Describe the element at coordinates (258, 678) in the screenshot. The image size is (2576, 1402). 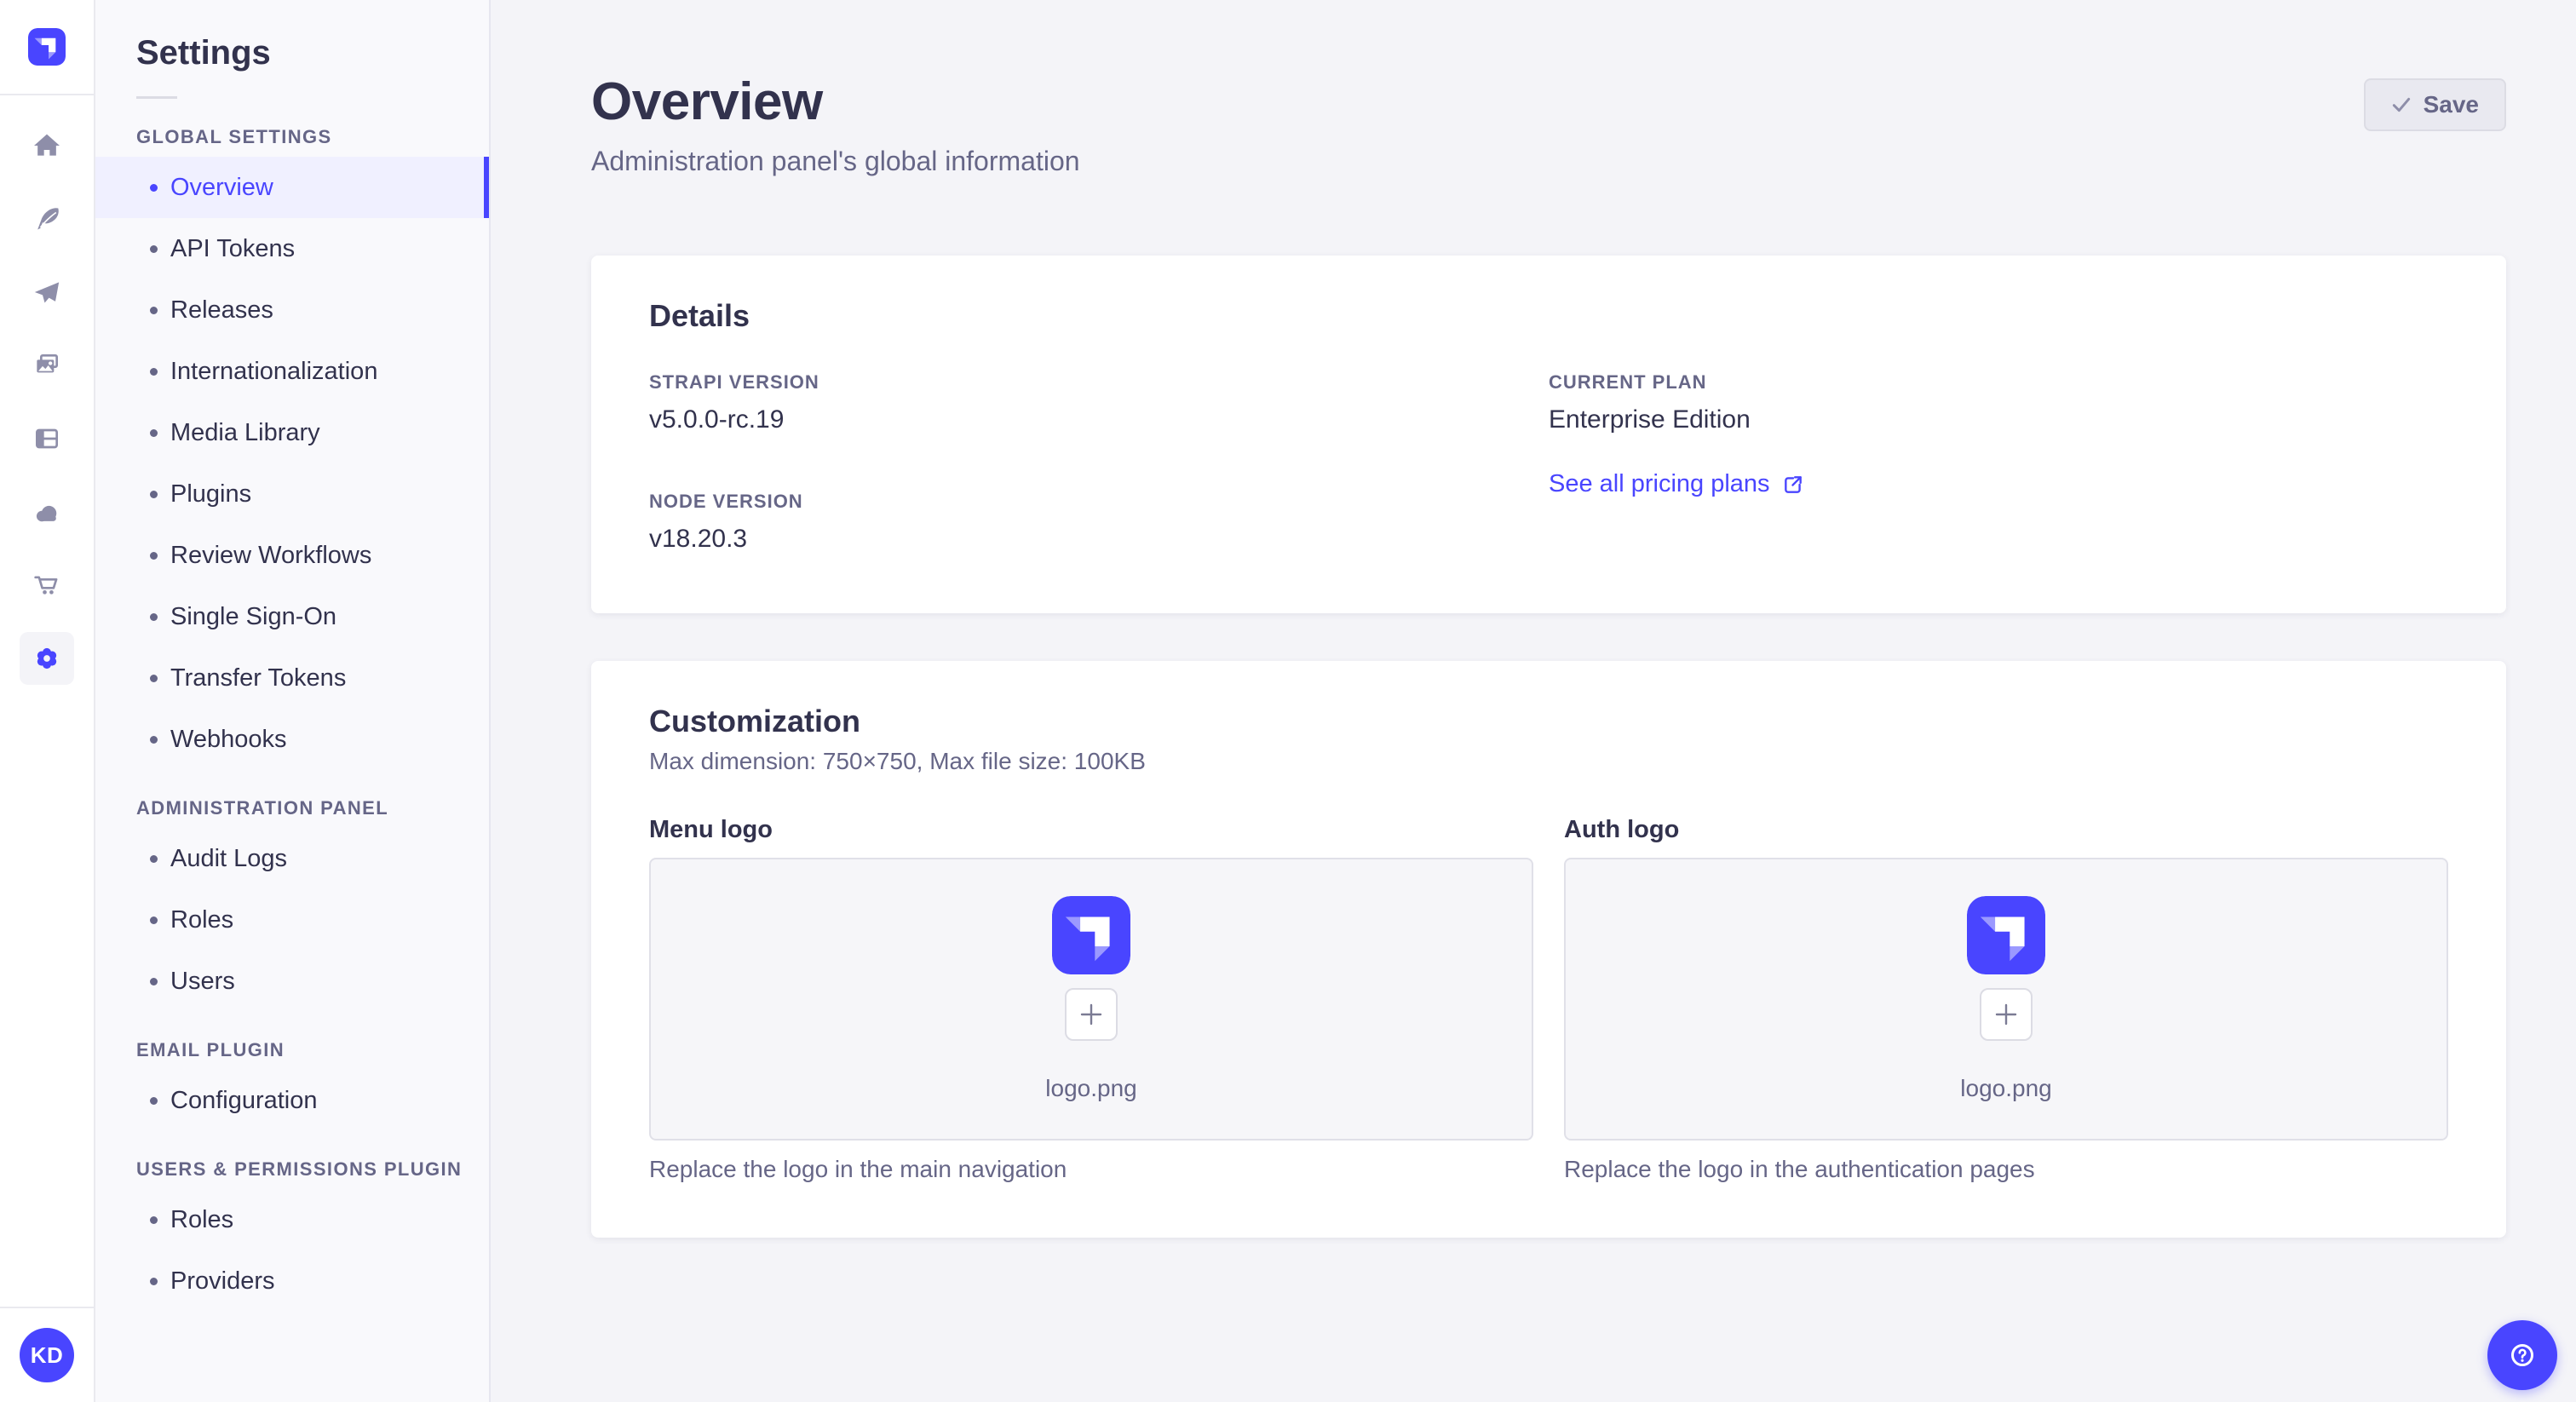
I see `subnav-item-label: Transfer Tokens` at that location.